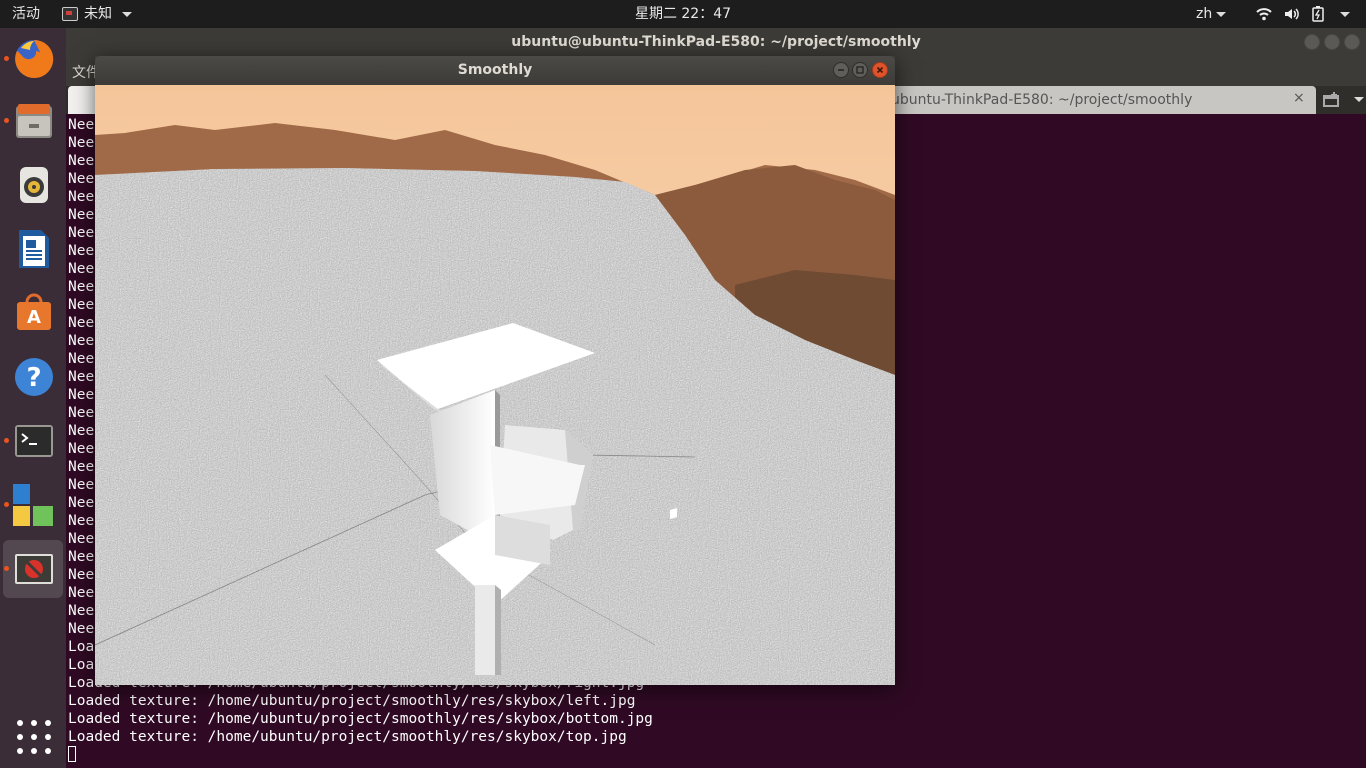 The image size is (1366, 768). I want to click on top-bar: 活动 未知 星期二 22：47 zh, so click(683, 14).